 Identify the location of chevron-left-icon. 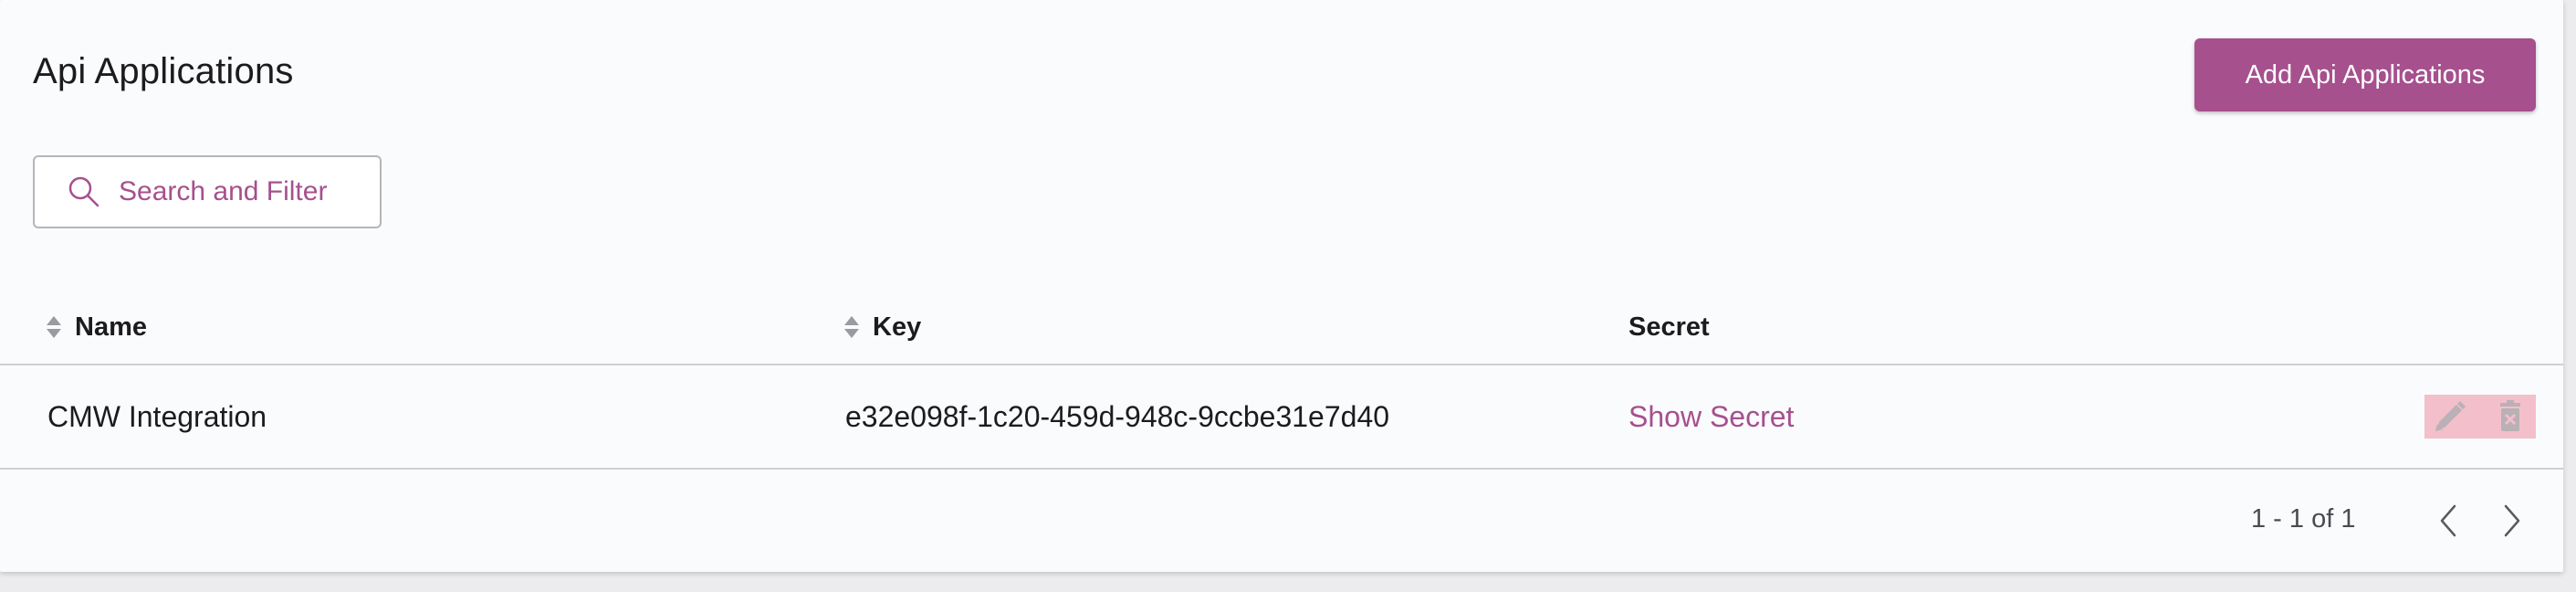
(2448, 521).